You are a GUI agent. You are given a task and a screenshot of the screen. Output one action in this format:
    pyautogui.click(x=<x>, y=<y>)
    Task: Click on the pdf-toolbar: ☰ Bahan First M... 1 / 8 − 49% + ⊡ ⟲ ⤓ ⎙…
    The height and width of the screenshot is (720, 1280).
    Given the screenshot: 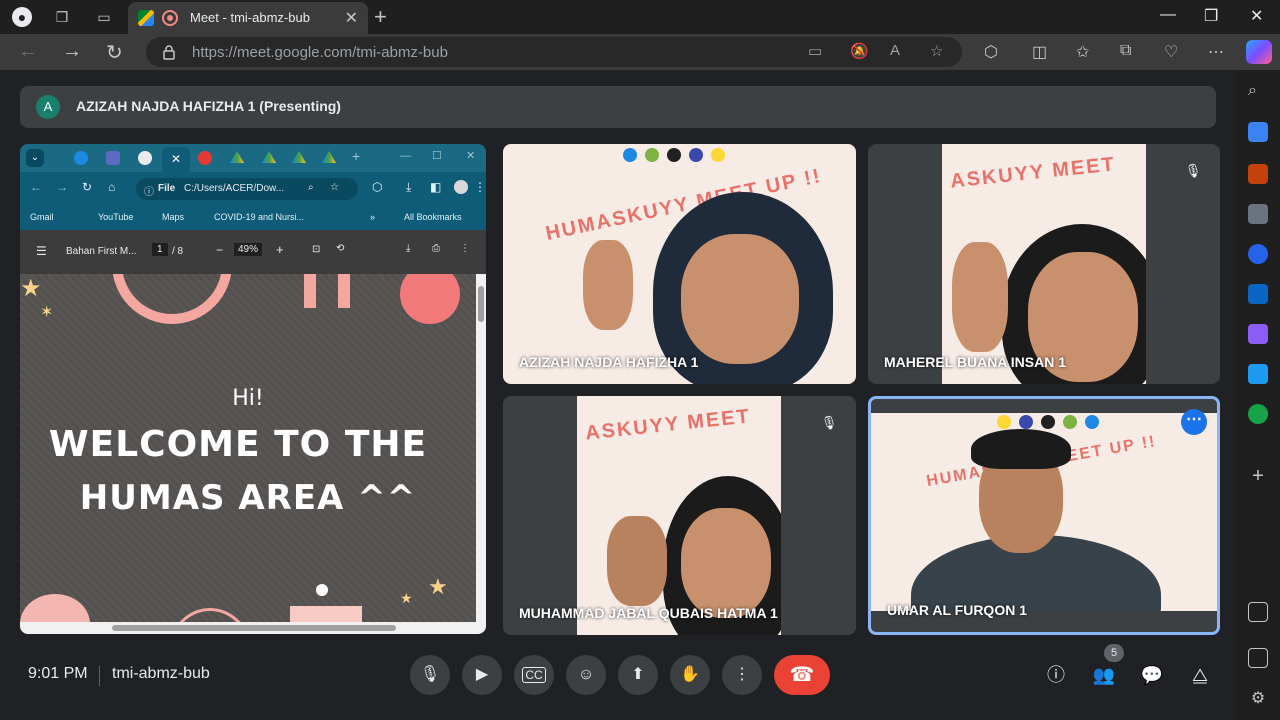 What is the action you would take?
    pyautogui.click(x=253, y=252)
    